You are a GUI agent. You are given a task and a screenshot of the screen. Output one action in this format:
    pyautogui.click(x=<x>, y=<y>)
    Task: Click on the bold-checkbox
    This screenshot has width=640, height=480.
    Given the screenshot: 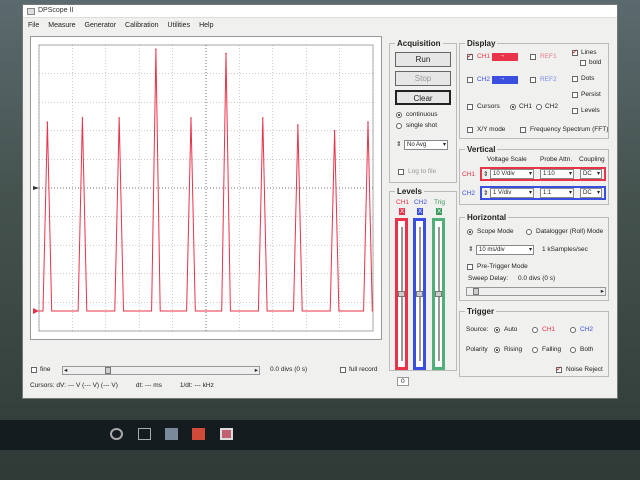 What is the action you would take?
    pyautogui.click(x=583, y=63)
    